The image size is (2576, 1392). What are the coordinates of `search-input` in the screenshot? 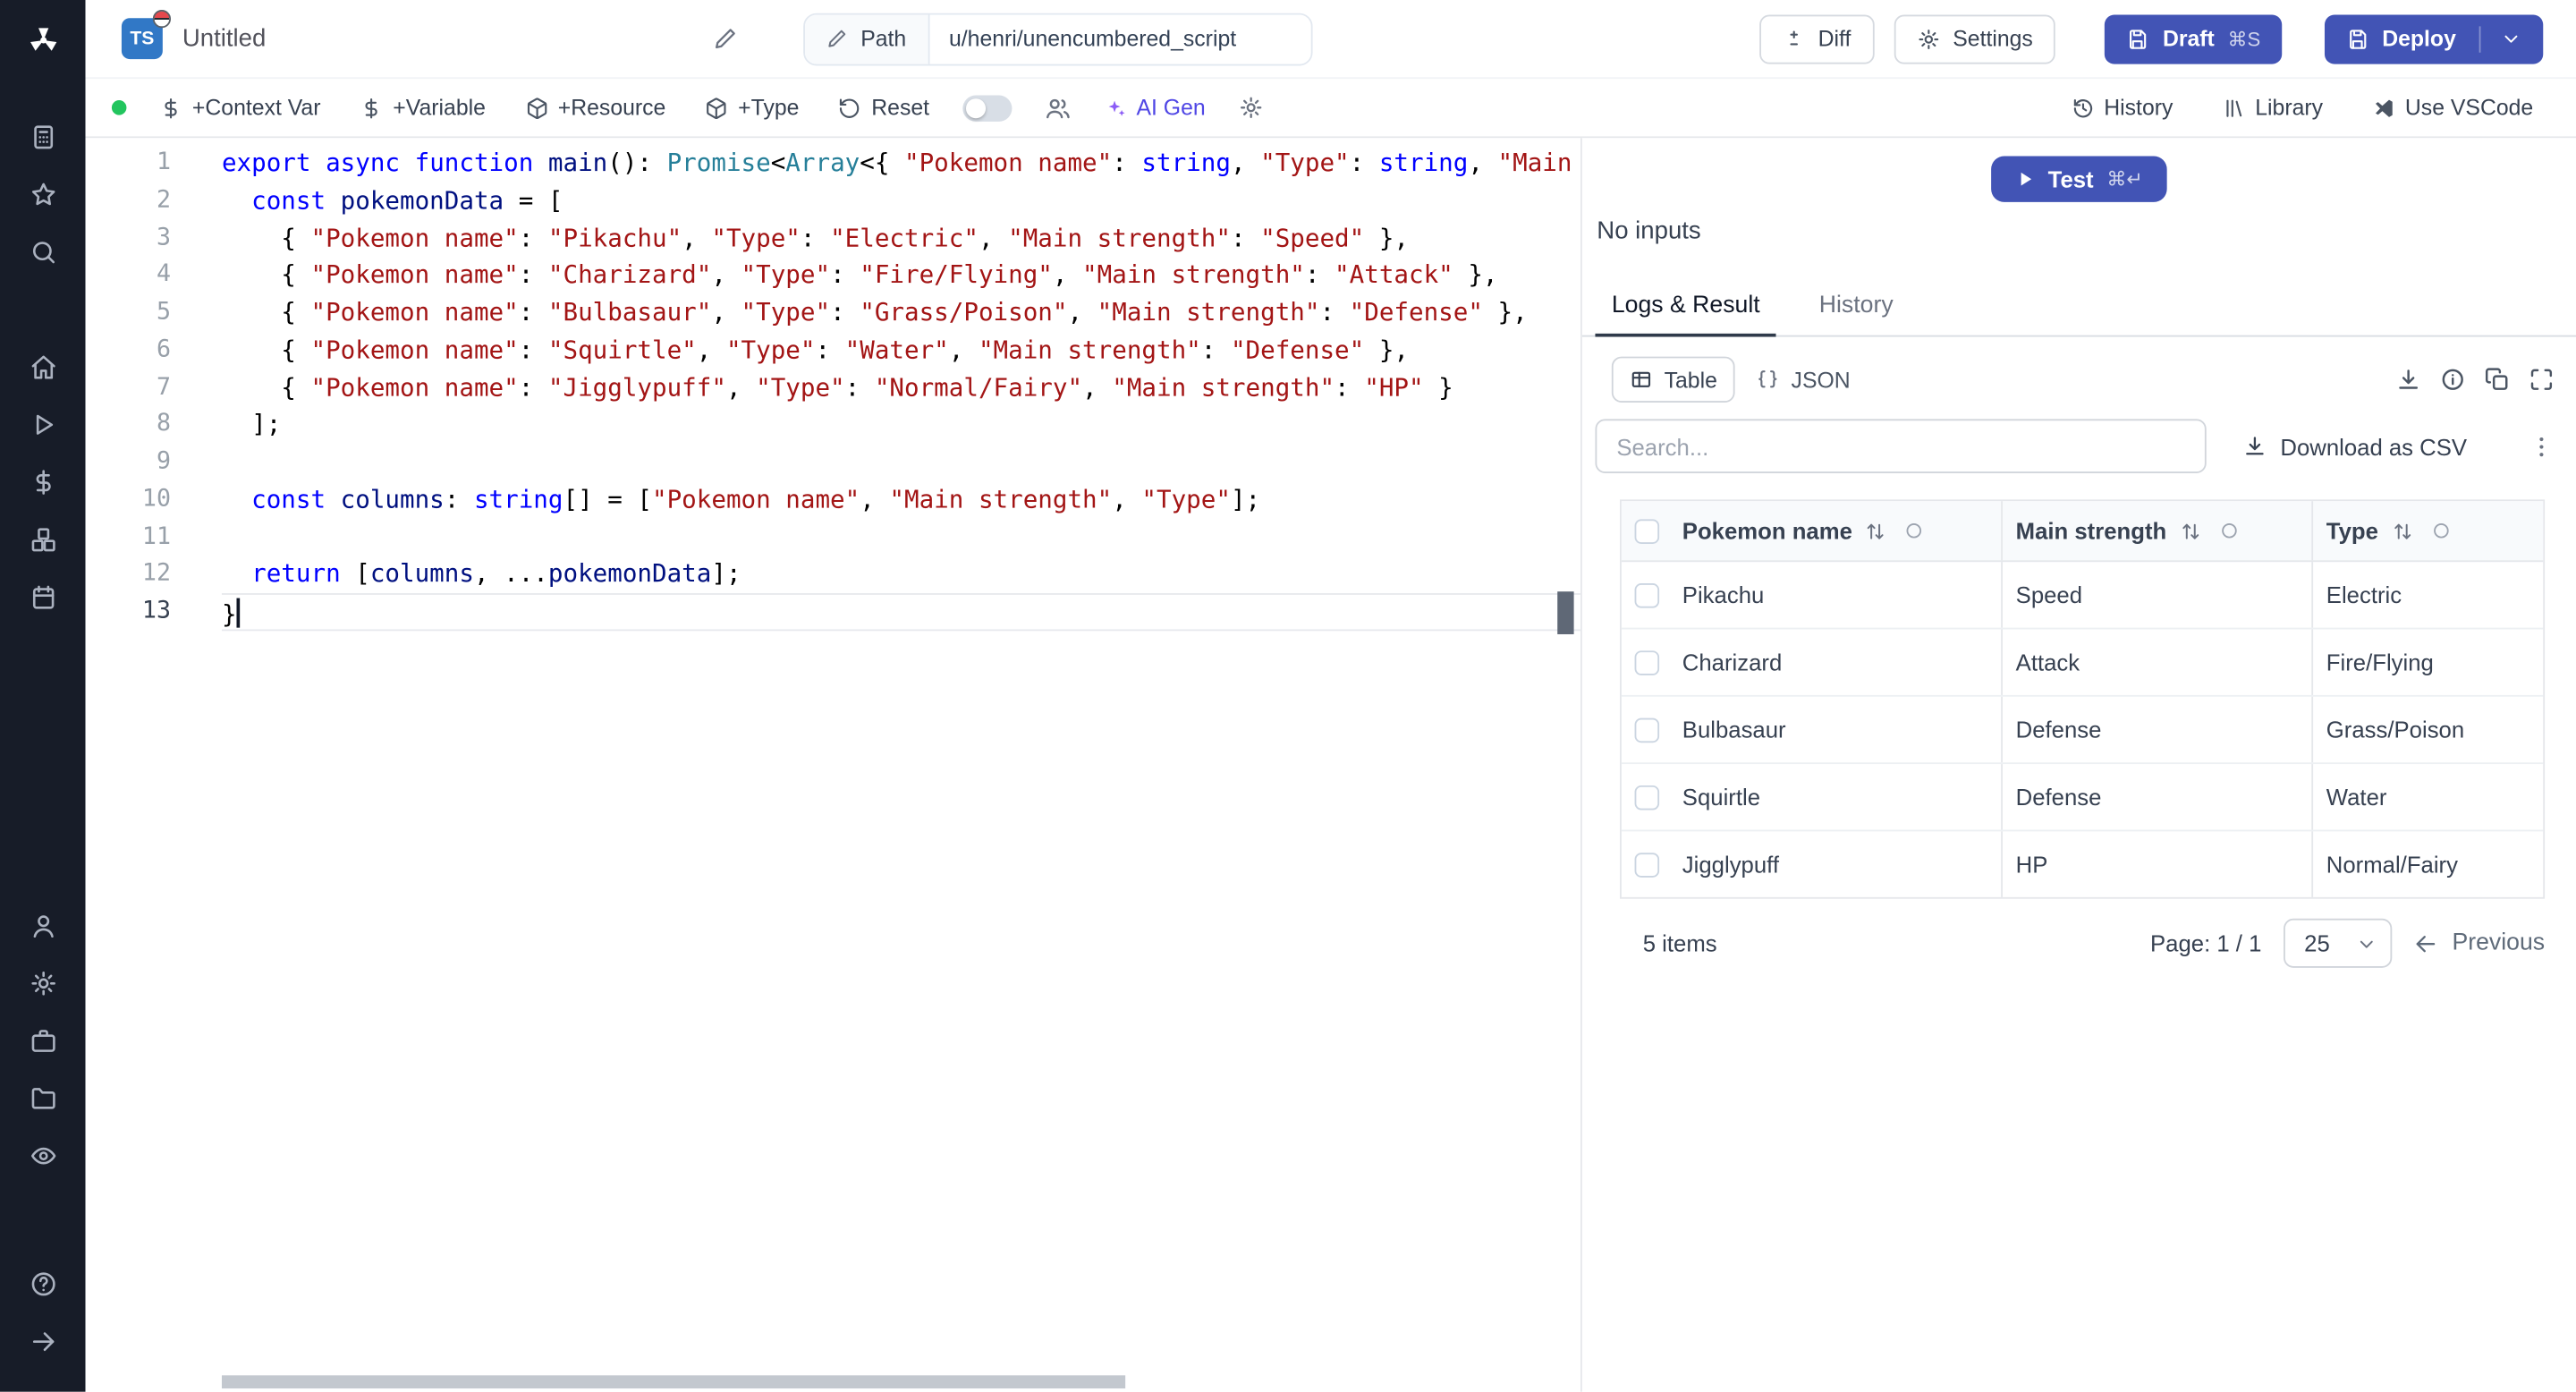 It's located at (1901, 446).